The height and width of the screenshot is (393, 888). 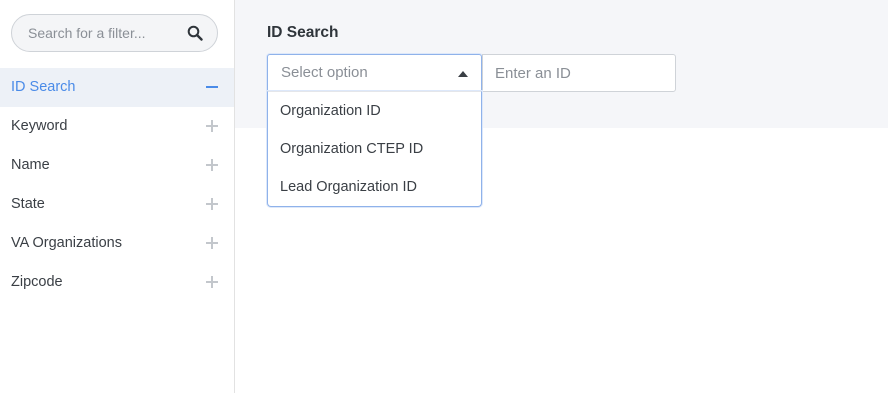 I want to click on filter-label: Name, so click(x=30, y=165).